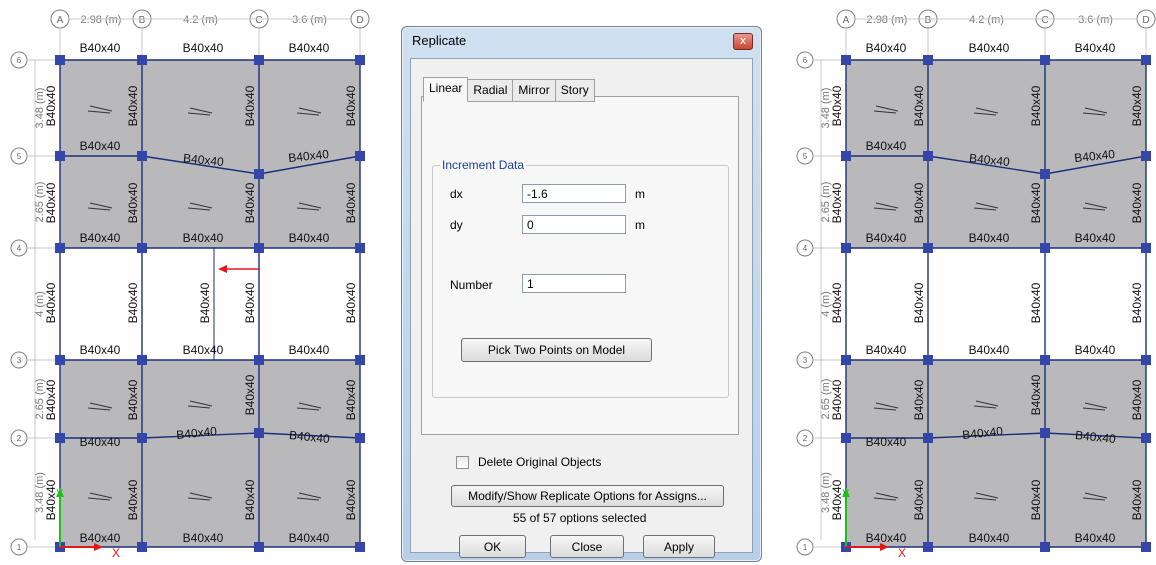 This screenshot has width=1156, height=565. I want to click on close-button: Close, so click(587, 546).